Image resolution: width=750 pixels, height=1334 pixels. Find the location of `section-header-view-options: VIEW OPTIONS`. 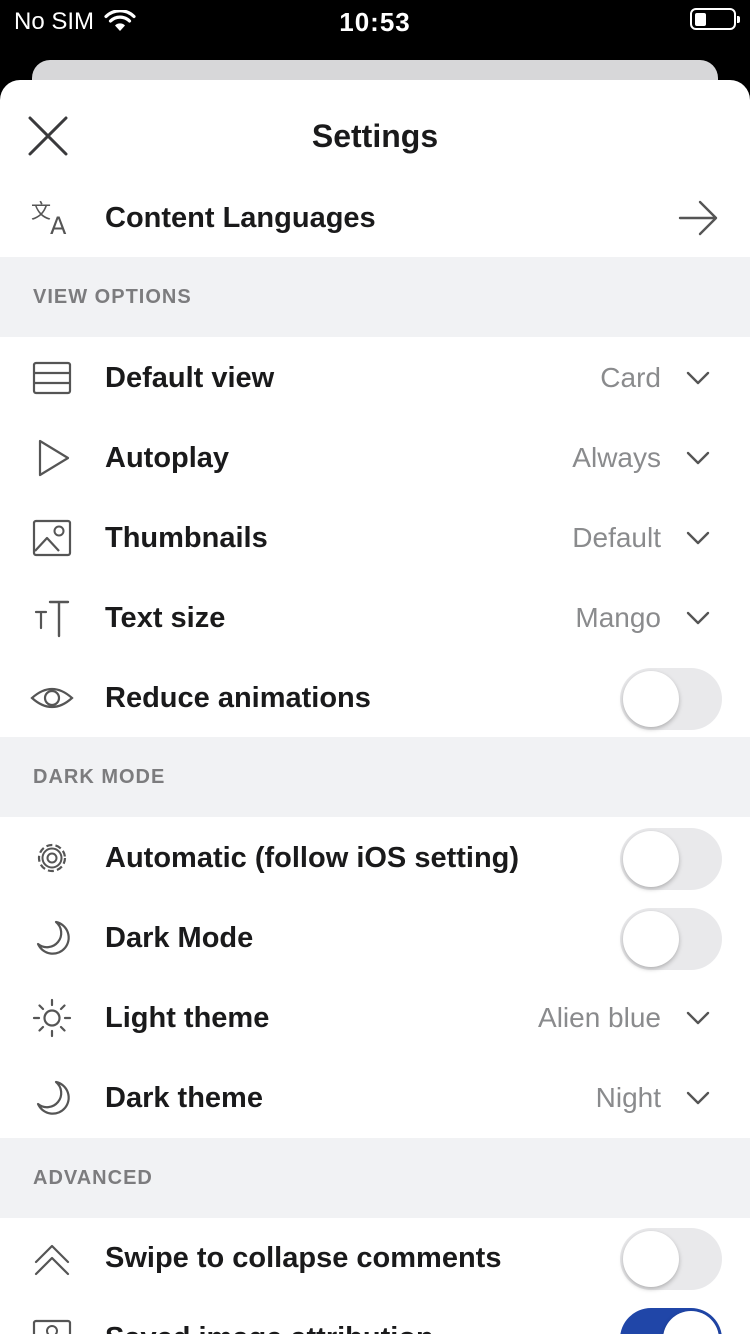

section-header-view-options: VIEW OPTIONS is located at coordinates (375, 297).